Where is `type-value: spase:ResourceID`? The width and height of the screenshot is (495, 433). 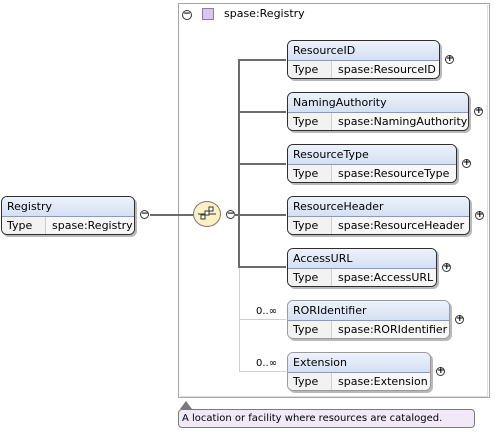 type-value: spase:ResourceID is located at coordinates (385, 69).